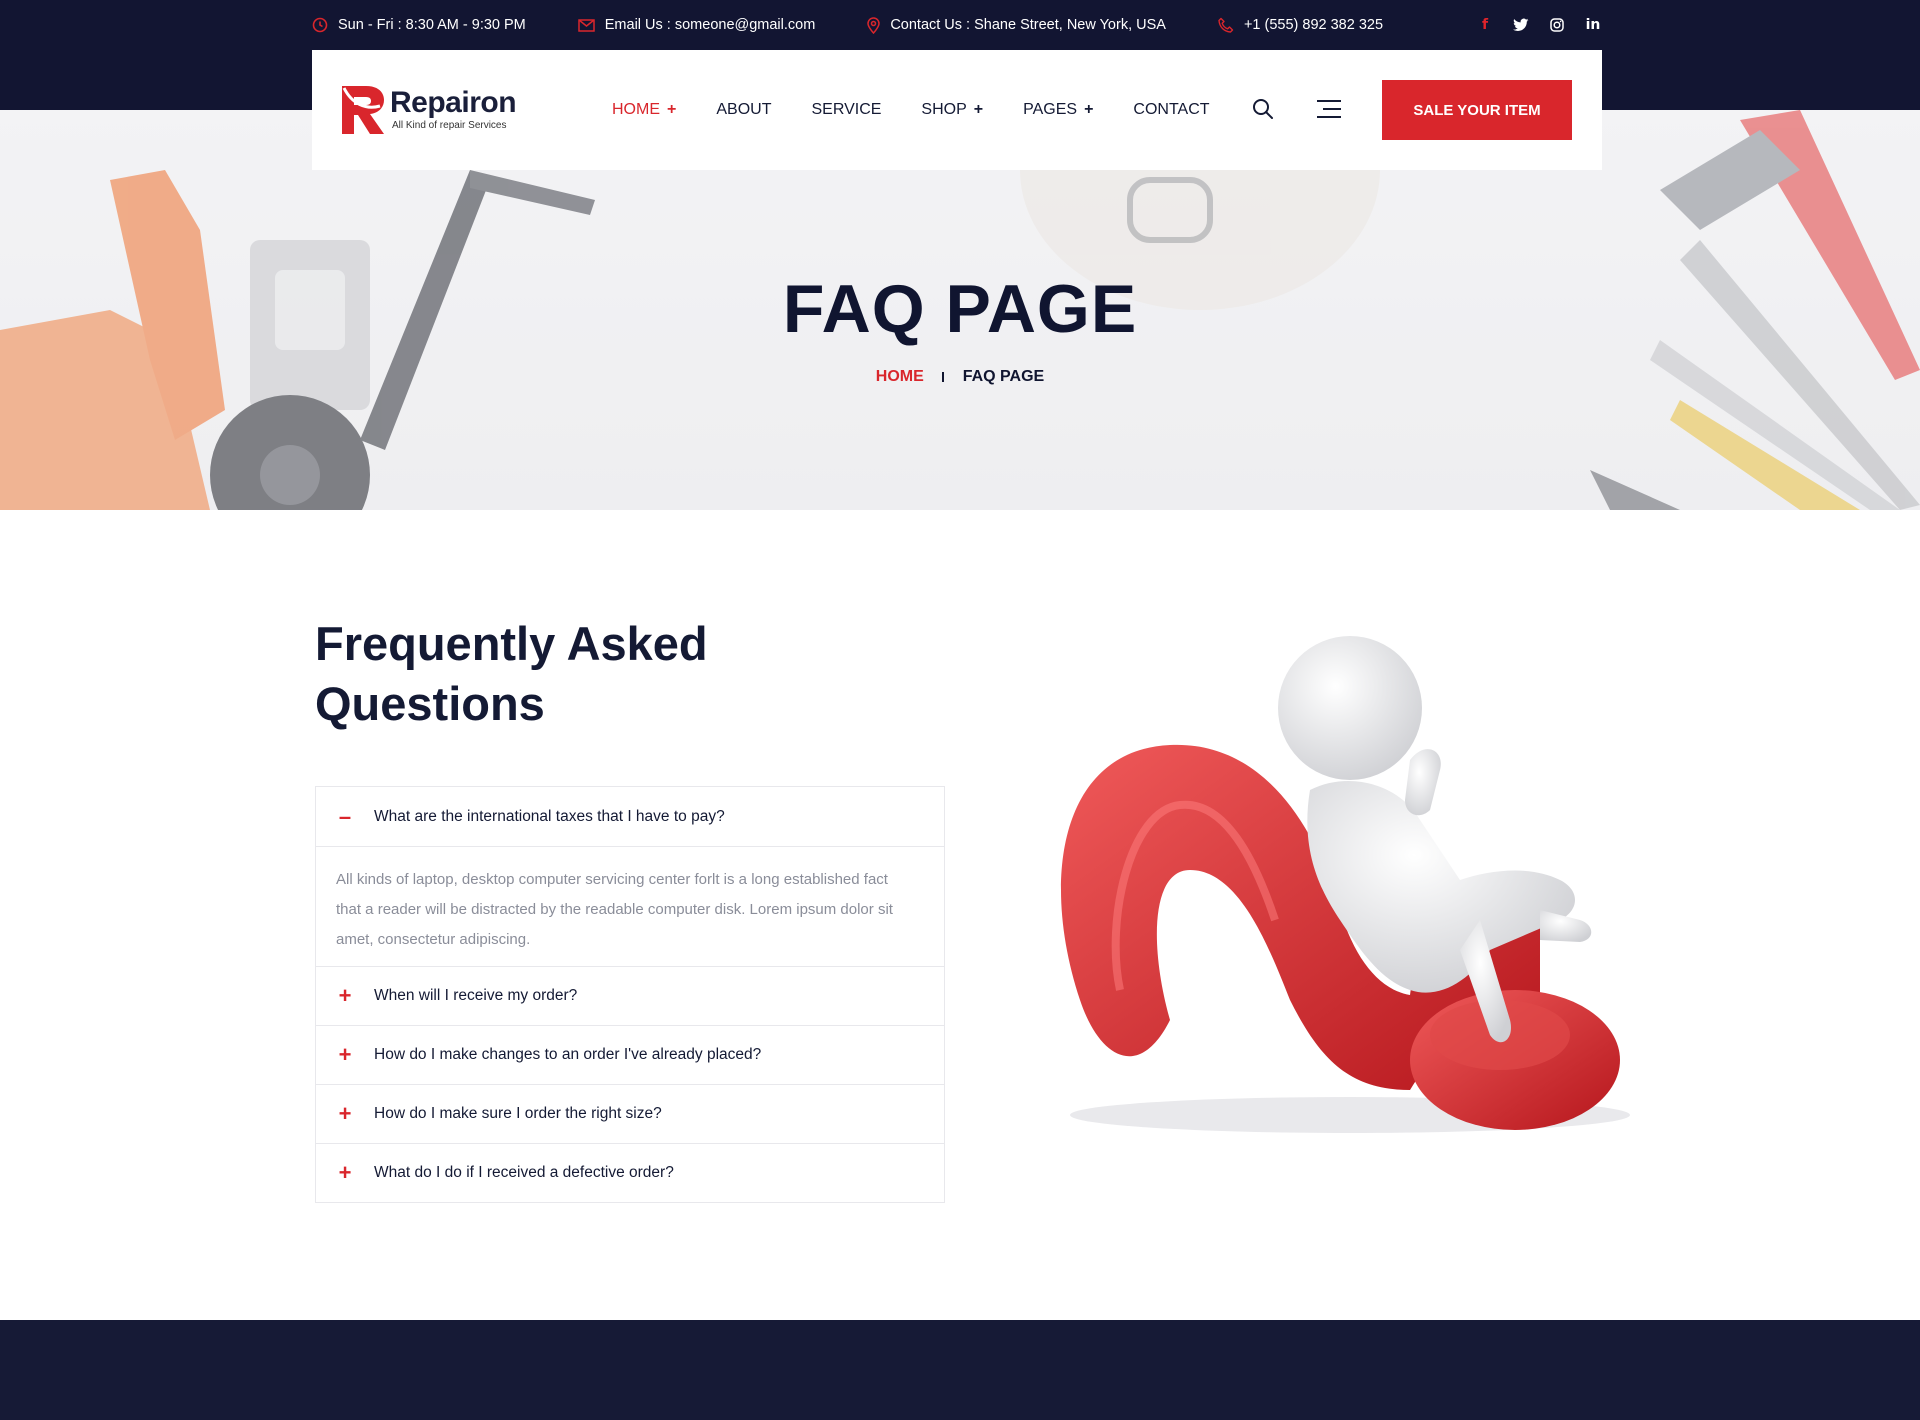 Image resolution: width=1920 pixels, height=1420 pixels. What do you see at coordinates (1539, 25) in the screenshot?
I see `social-links: f in` at bounding box center [1539, 25].